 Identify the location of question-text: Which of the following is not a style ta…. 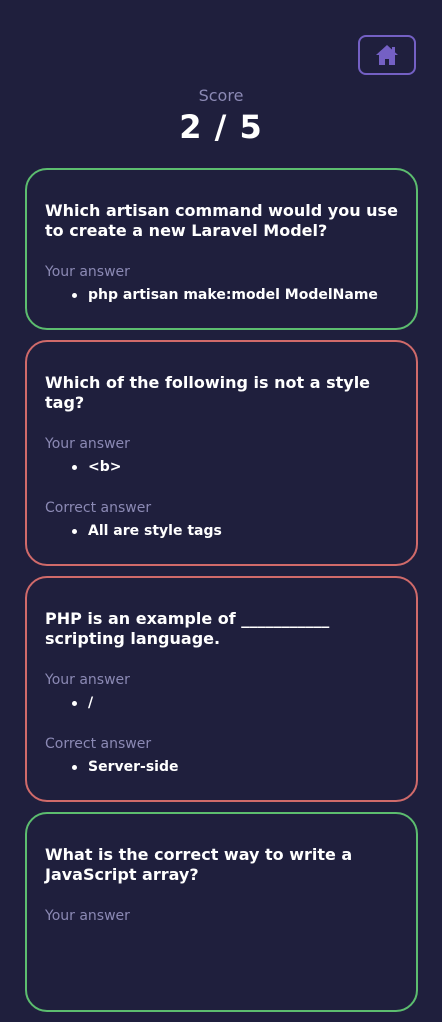
(208, 392).